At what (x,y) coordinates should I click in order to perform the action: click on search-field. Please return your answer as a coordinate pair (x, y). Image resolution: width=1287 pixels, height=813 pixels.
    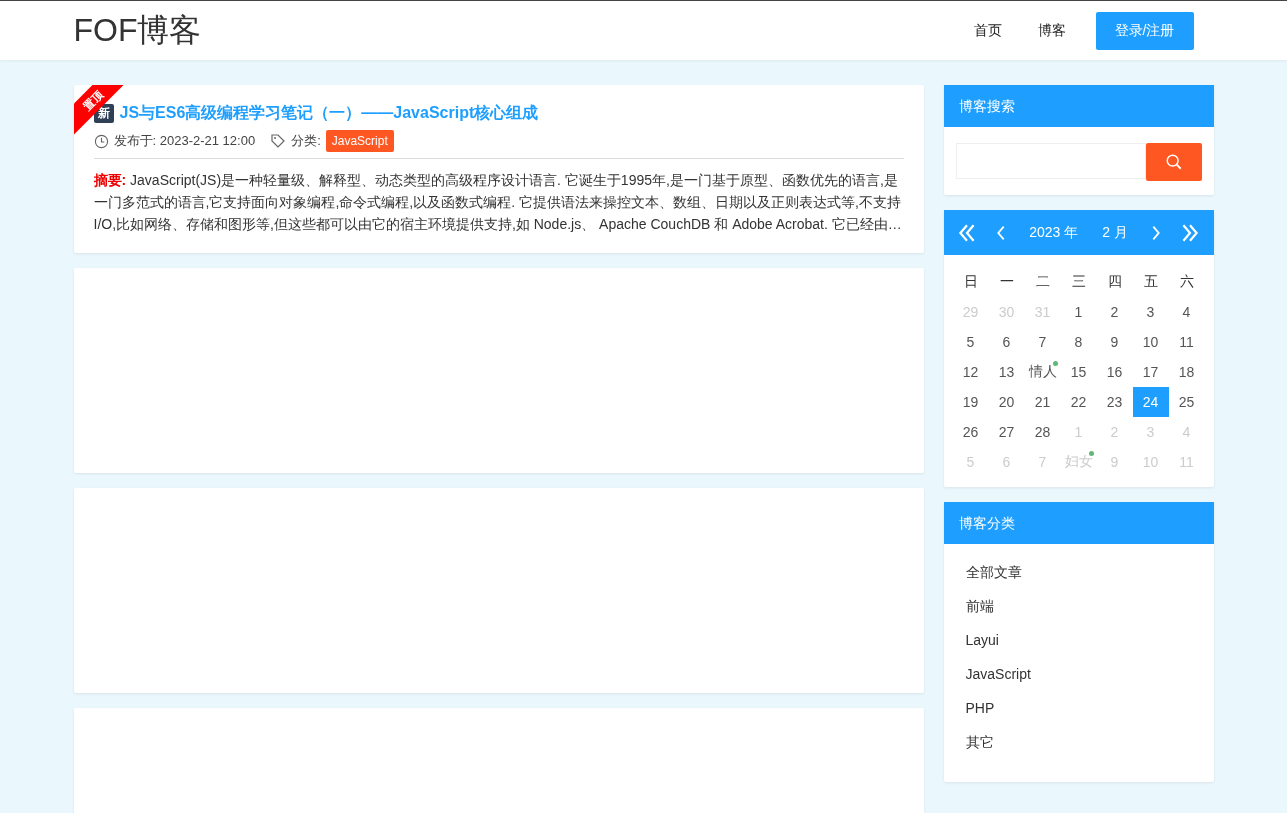
    Looking at the image, I should click on (1050, 161).